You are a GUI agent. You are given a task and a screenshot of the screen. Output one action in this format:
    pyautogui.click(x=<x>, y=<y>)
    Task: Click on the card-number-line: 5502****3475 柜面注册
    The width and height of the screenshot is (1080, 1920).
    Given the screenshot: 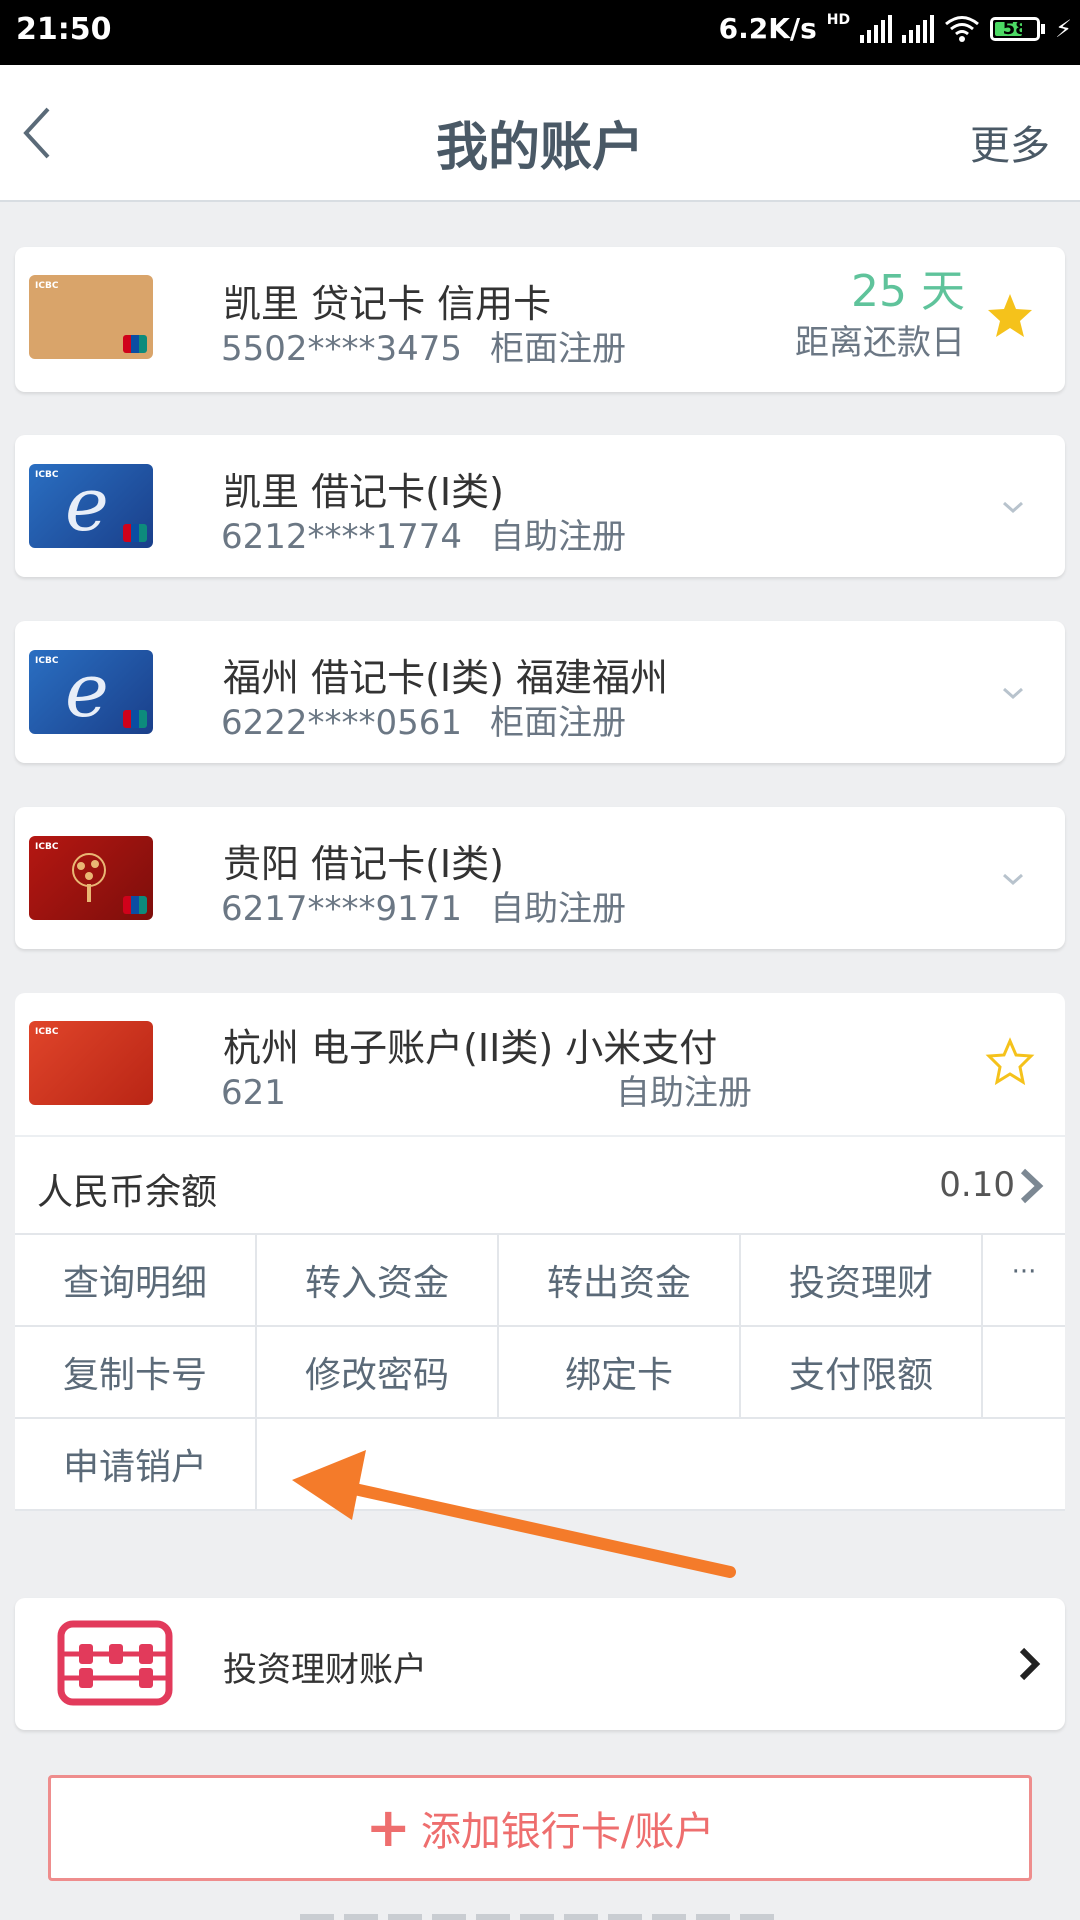 What is the action you would take?
    pyautogui.click(x=423, y=345)
    